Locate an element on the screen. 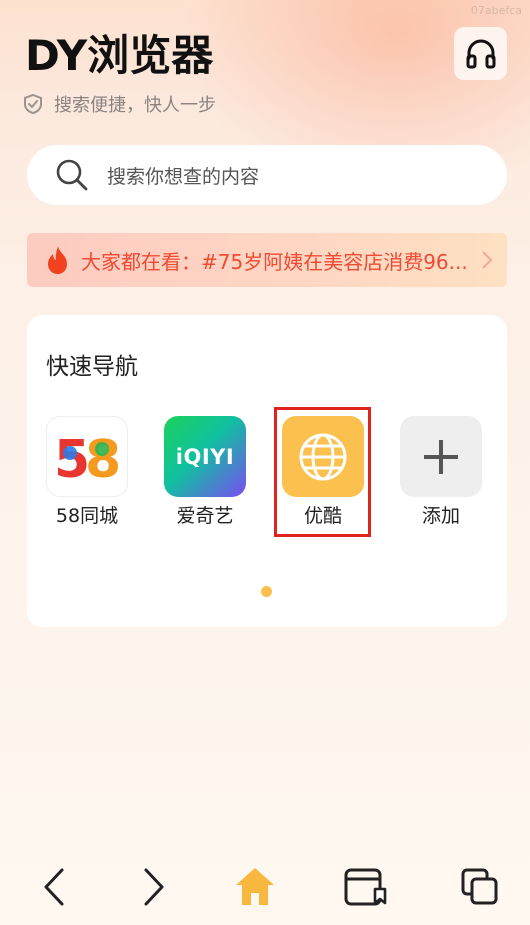 This screenshot has height=925, width=530. tabs-icon is located at coordinates (479, 886).